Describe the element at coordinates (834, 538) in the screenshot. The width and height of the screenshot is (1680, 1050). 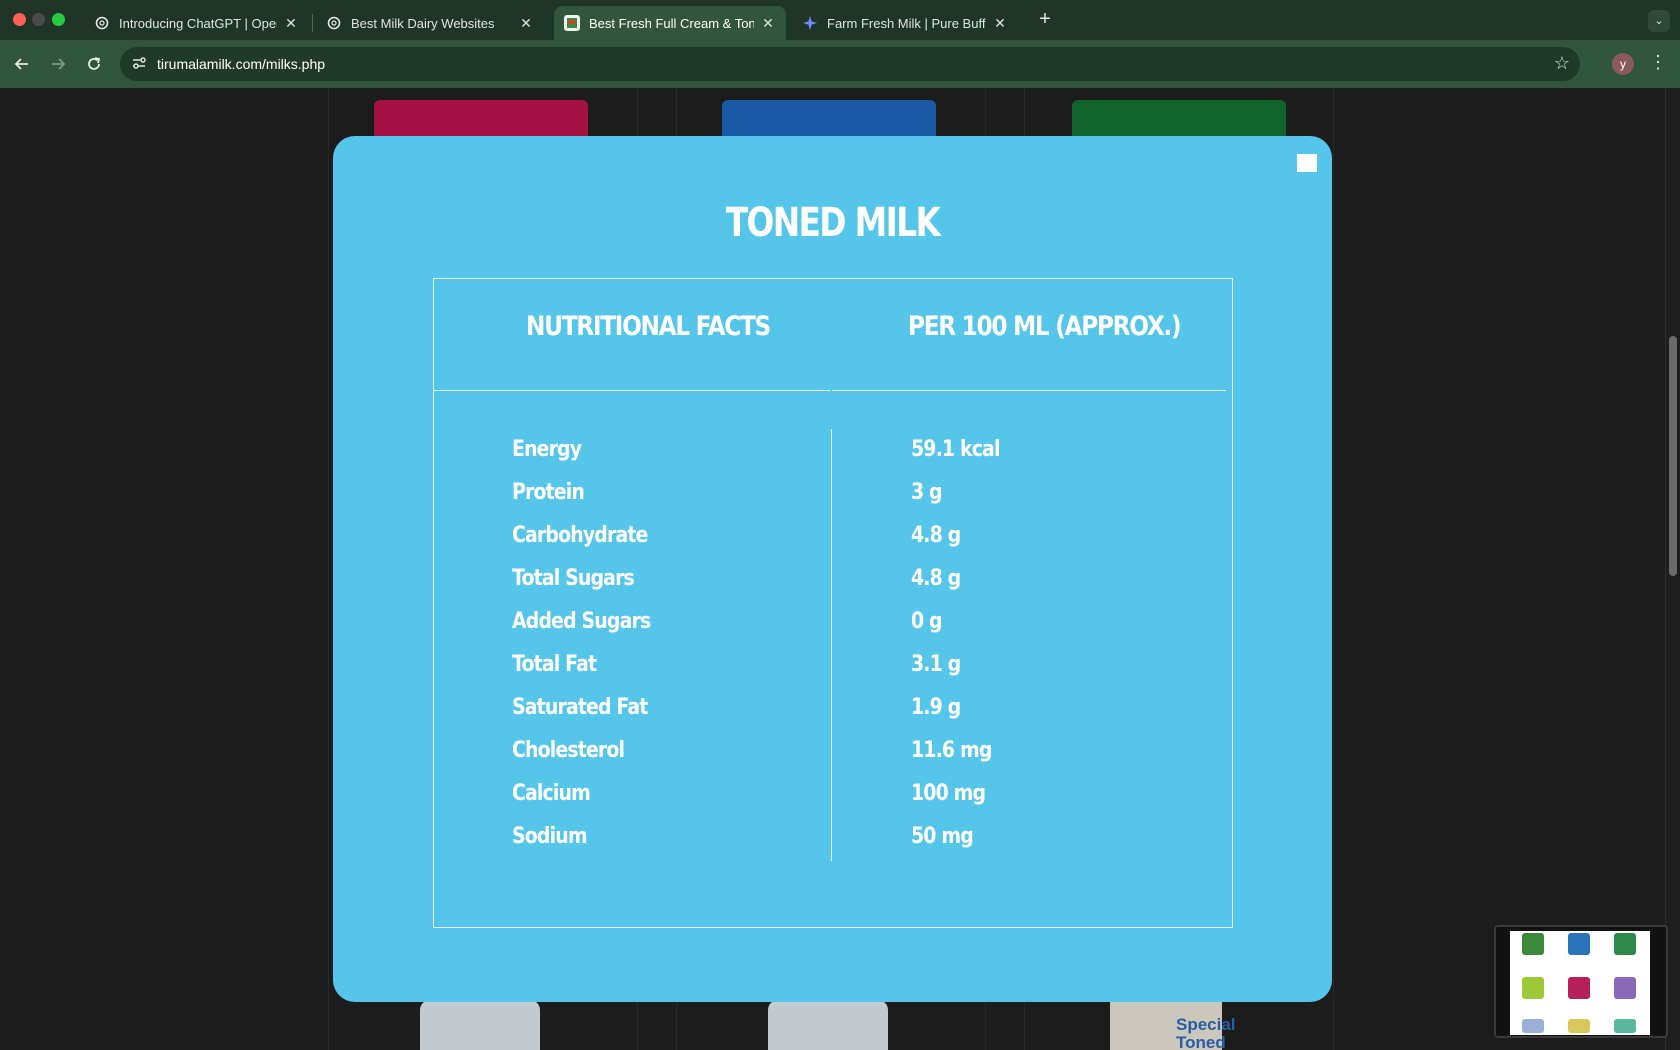
I see `table-row: Carbohydrate 4.8 g` at that location.